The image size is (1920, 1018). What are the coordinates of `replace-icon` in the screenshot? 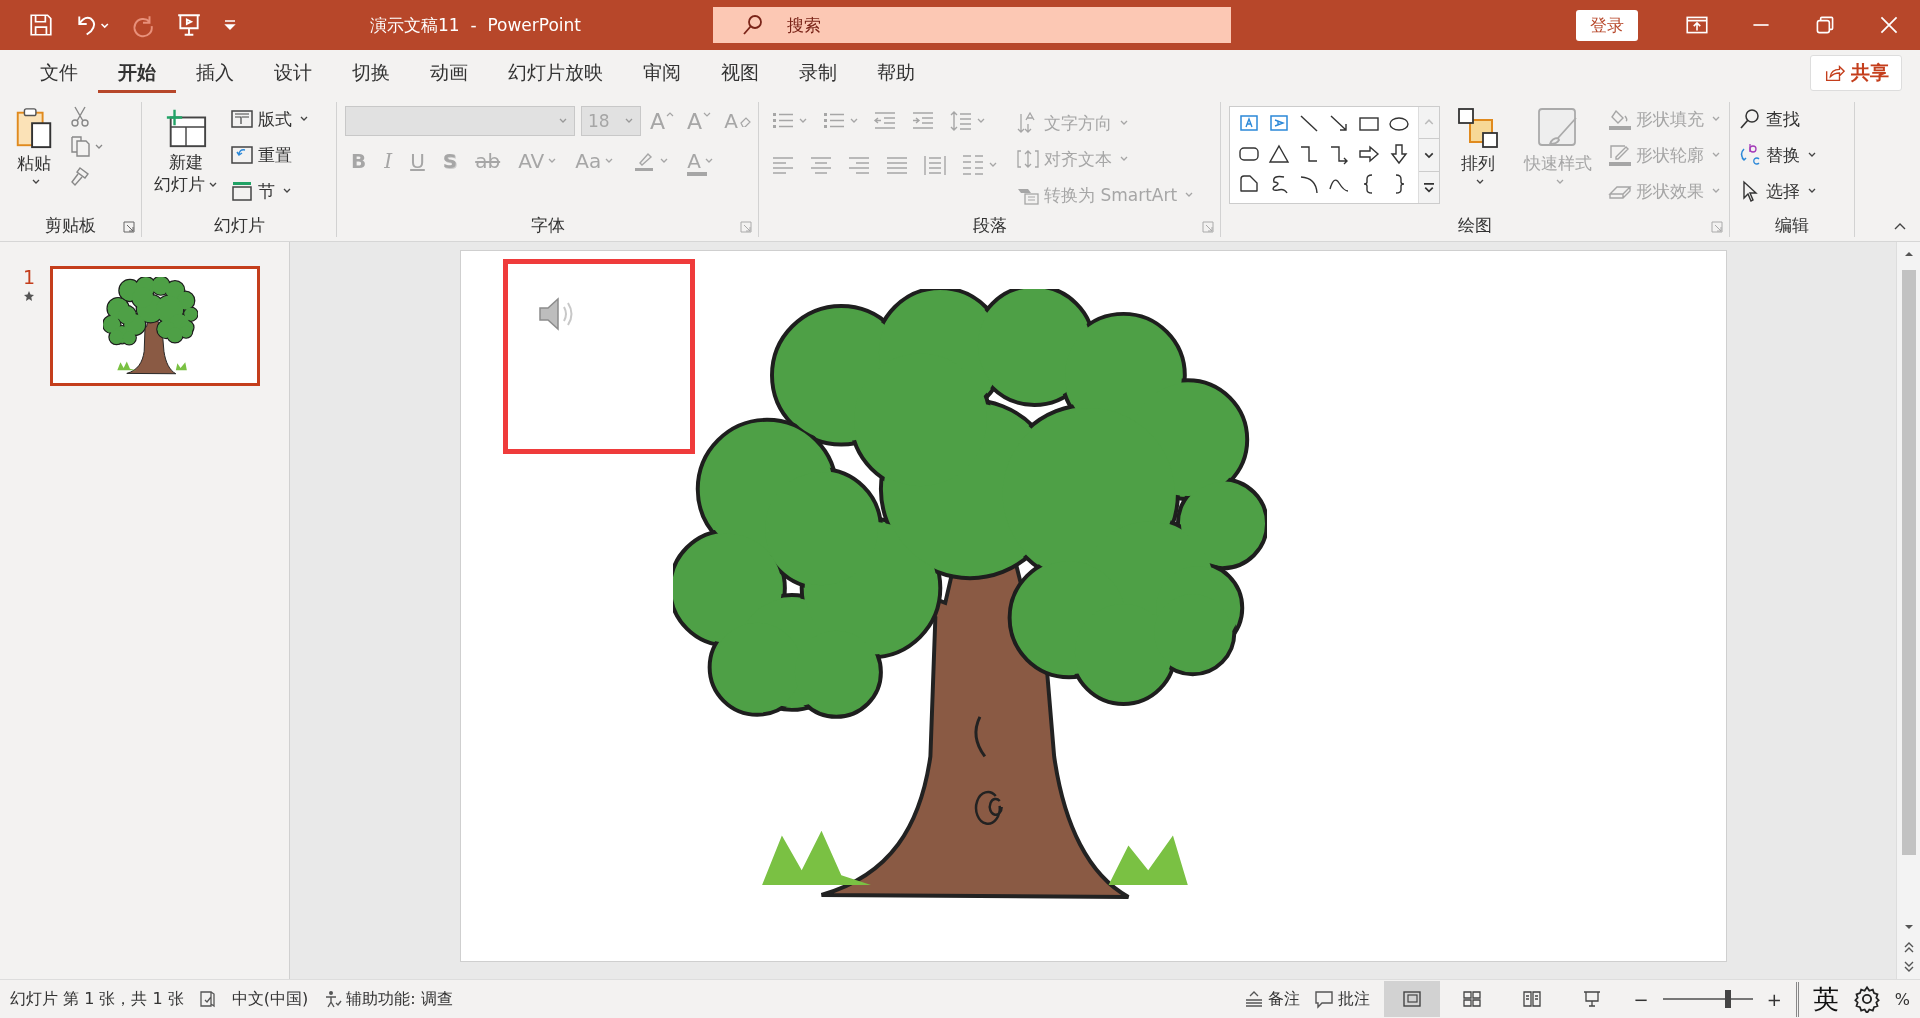 It's located at (1750, 155).